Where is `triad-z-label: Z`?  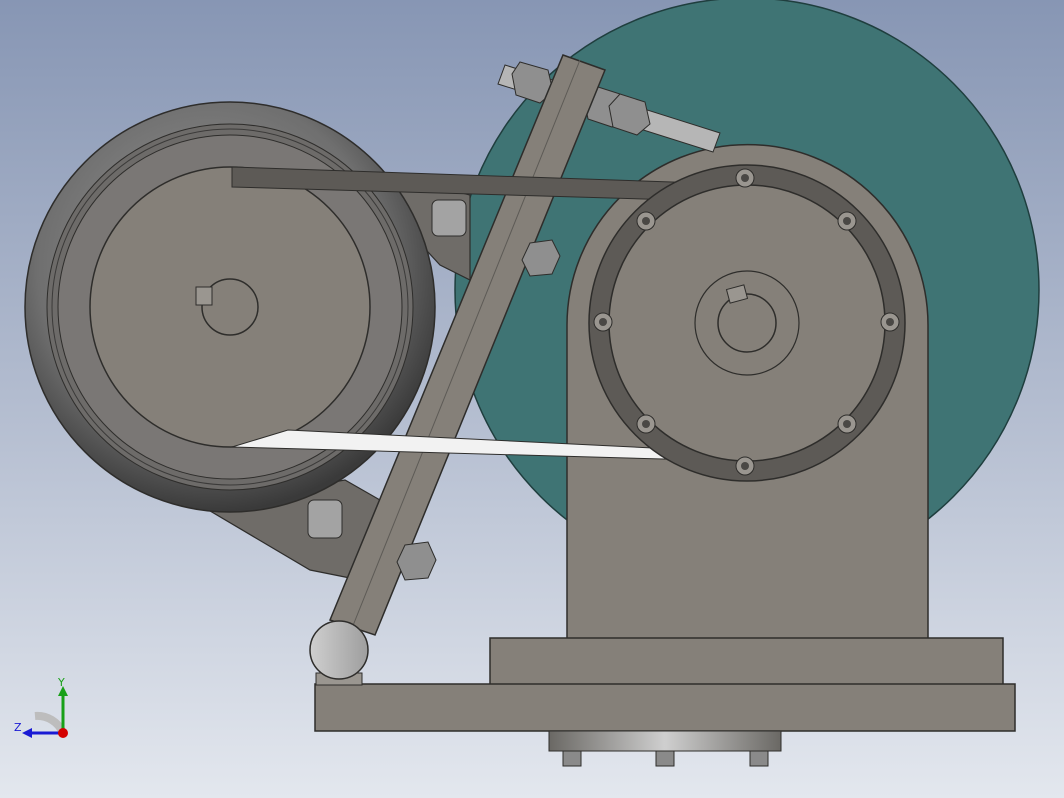
triad-z-label: Z is located at coordinates (18, 727).